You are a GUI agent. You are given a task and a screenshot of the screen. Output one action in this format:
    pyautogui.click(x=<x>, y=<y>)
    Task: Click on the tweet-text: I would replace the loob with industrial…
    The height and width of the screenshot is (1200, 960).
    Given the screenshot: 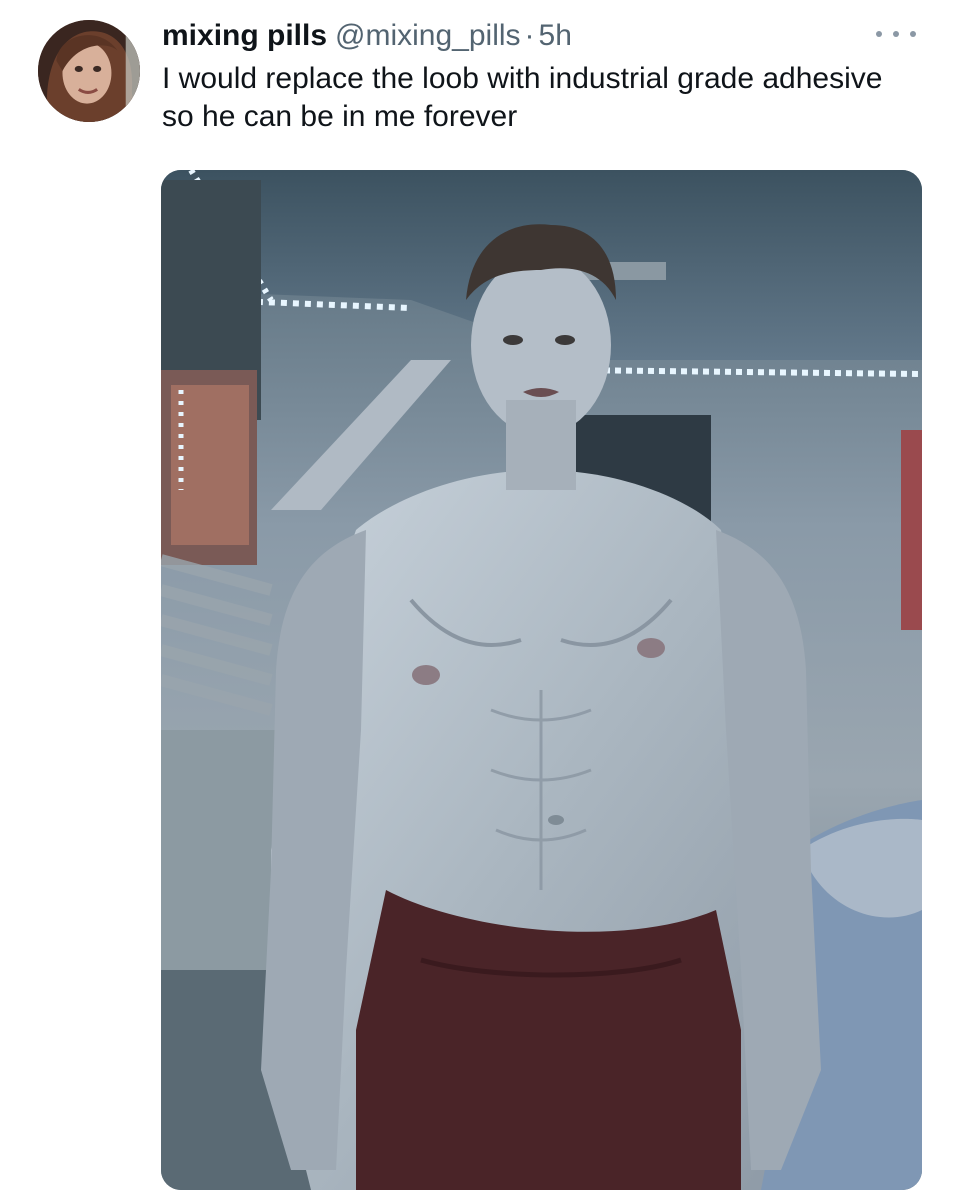 What is the action you would take?
    pyautogui.click(x=522, y=97)
    